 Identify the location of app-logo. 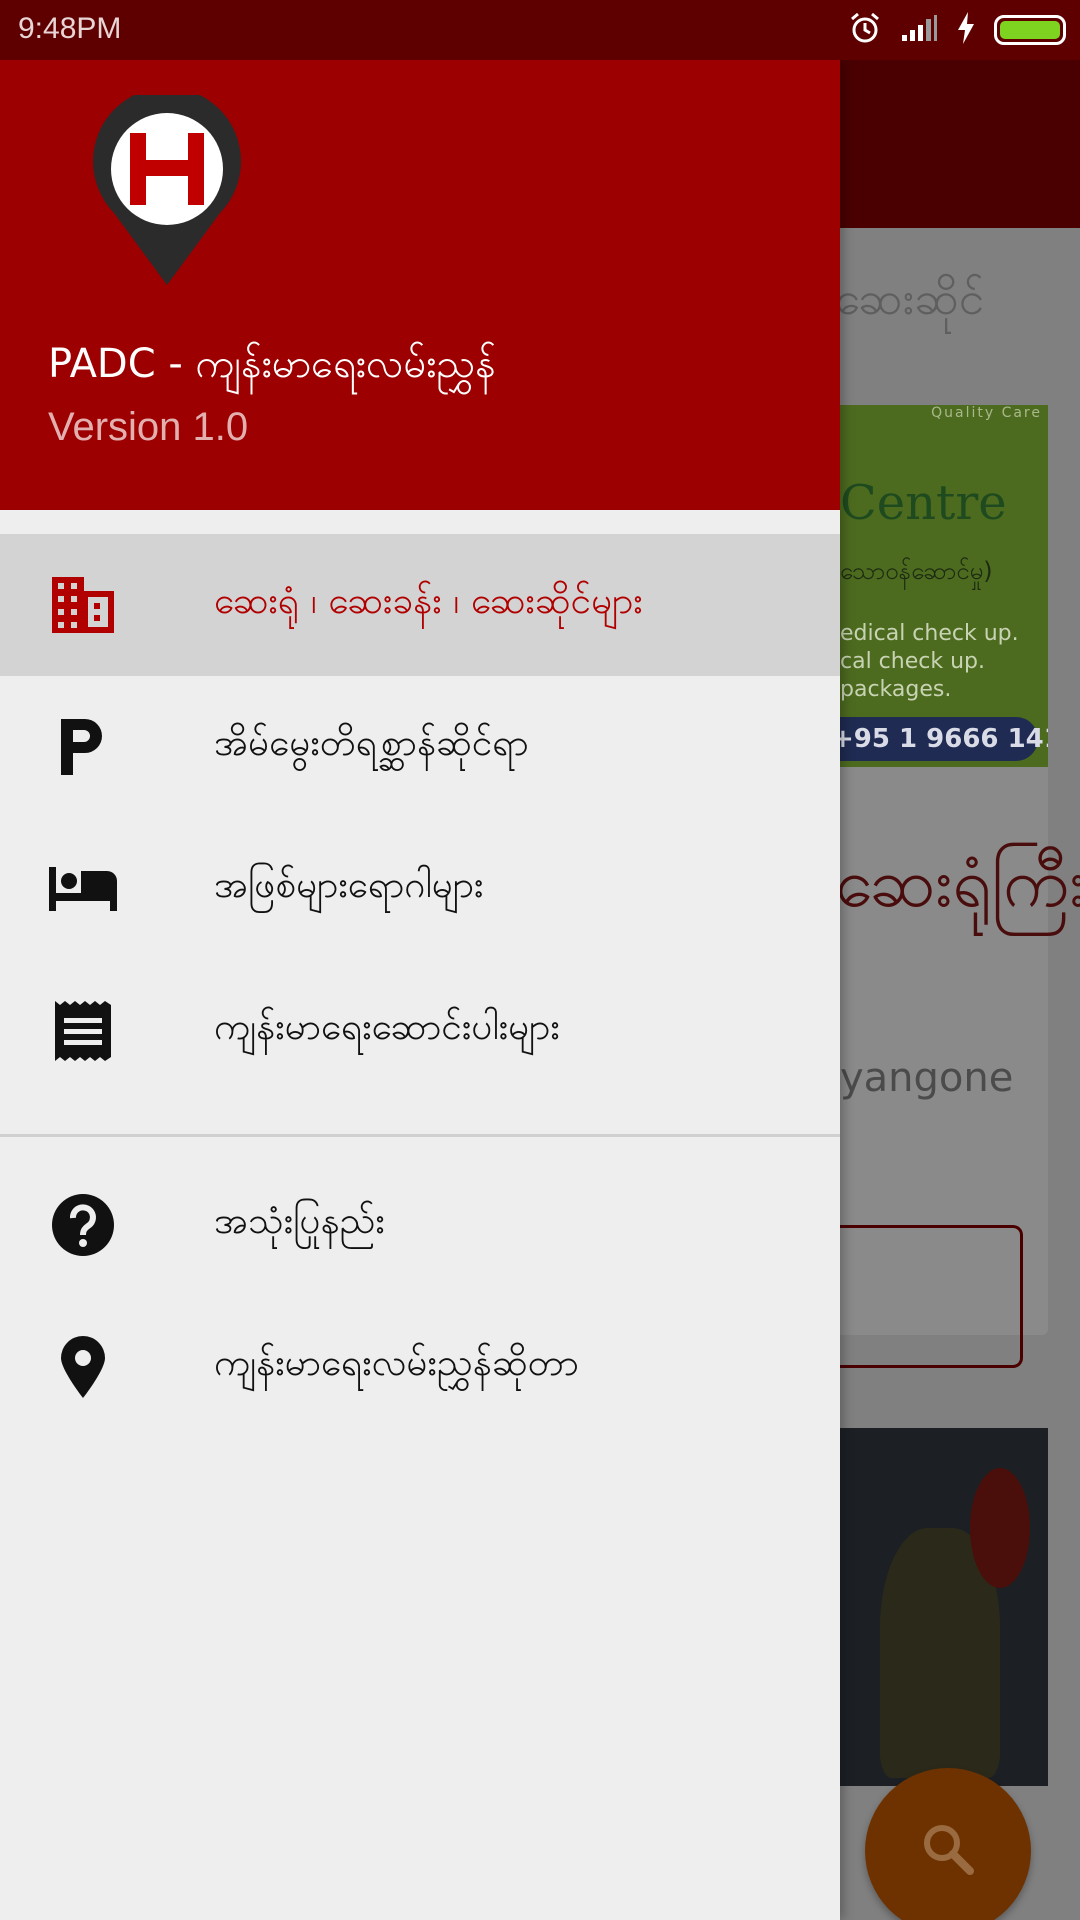
(167, 186).